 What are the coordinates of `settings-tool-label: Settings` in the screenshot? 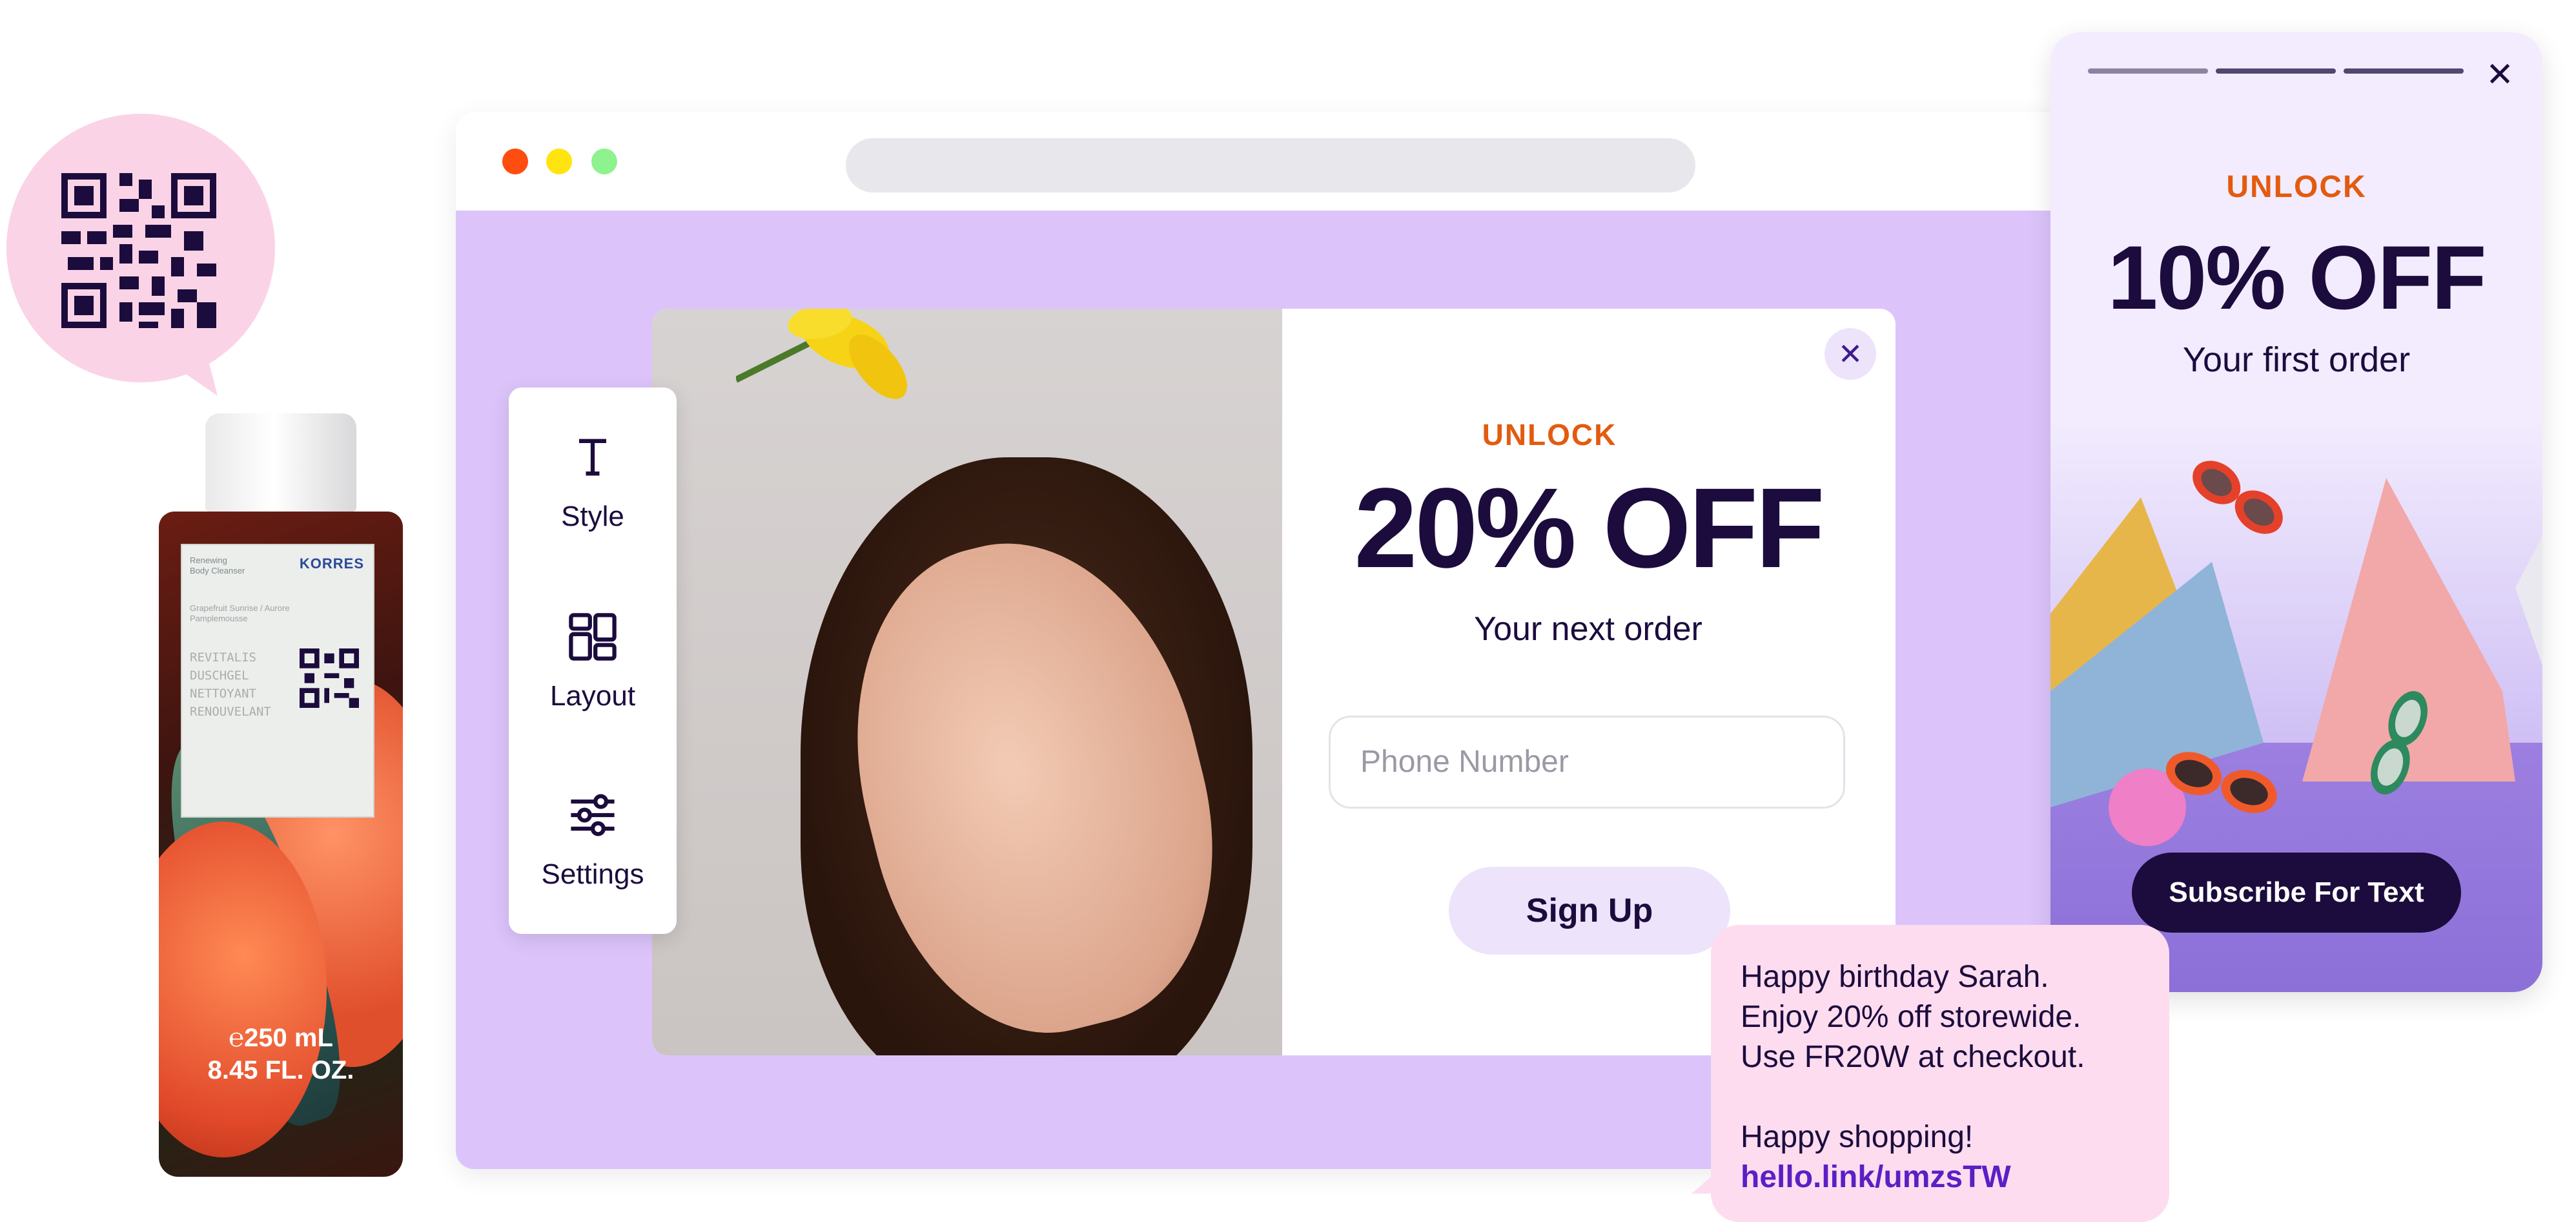 It's located at (592, 874).